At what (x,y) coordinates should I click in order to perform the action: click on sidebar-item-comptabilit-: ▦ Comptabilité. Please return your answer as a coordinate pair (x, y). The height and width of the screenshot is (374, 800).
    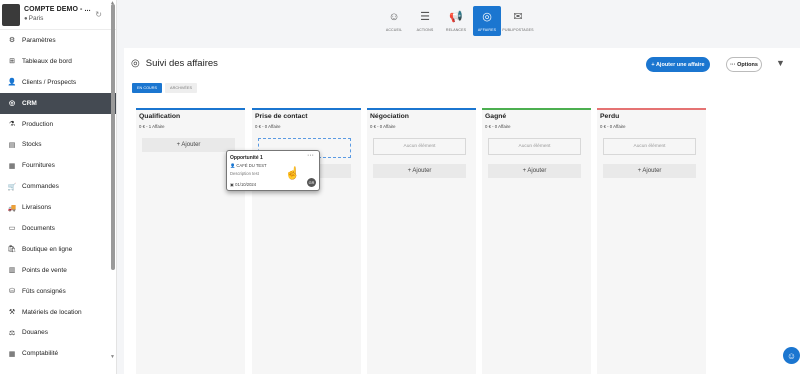
    Looking at the image, I should click on (58, 353).